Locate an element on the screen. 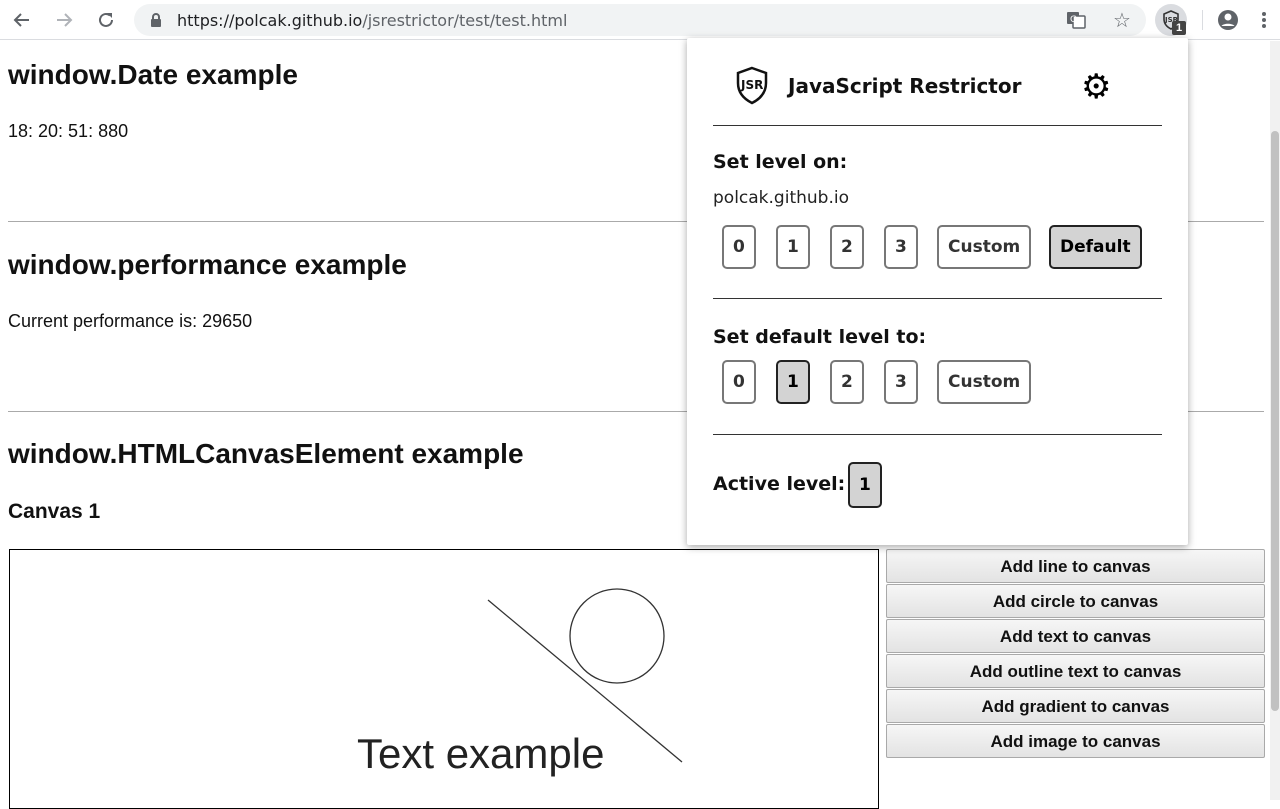 This screenshot has height=809, width=1280. site-level-default-button: Default is located at coordinates (1095, 247).